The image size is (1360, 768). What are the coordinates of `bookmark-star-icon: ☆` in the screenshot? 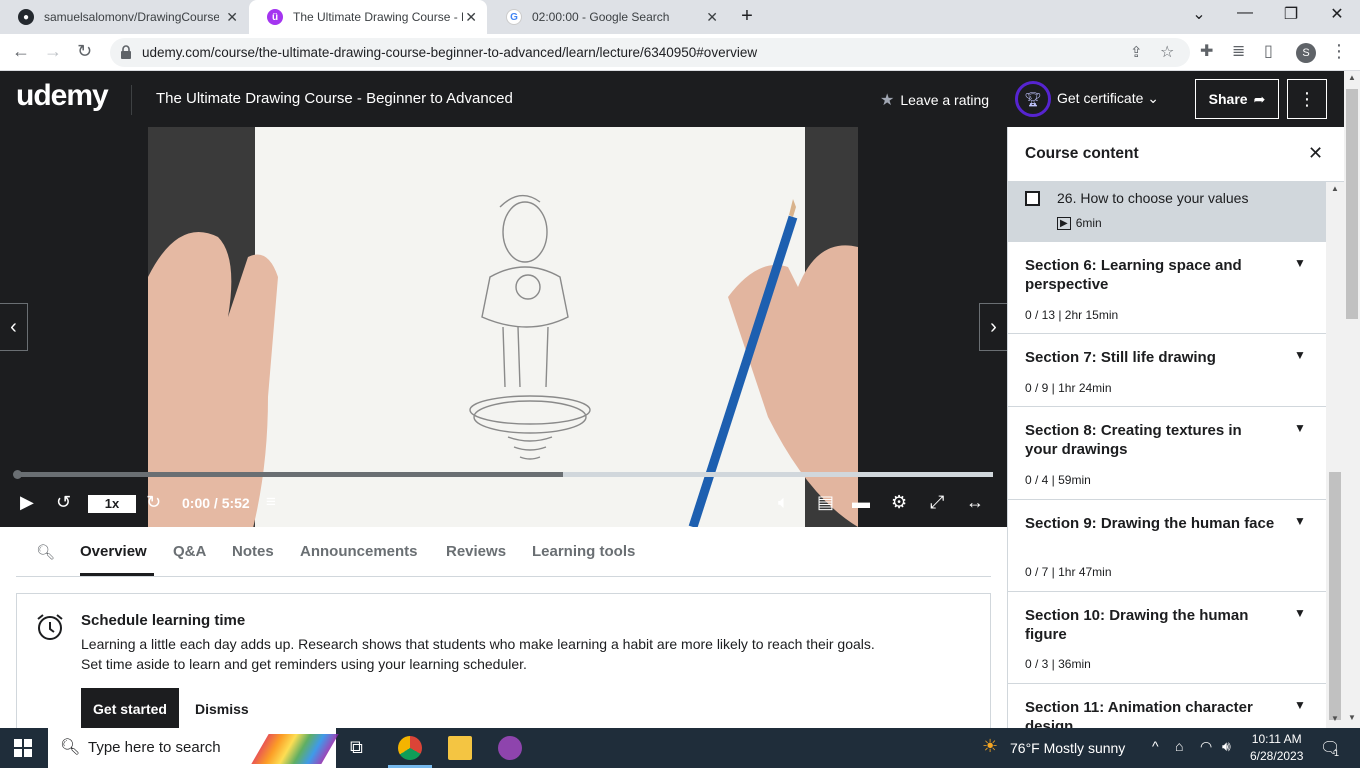 It's located at (1167, 52).